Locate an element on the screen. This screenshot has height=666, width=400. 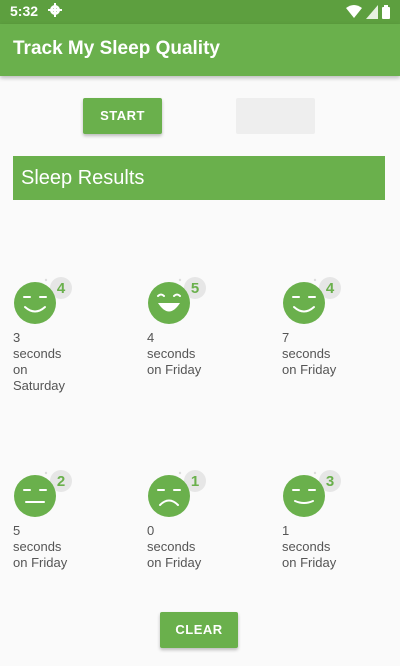
sleep-face-ok-icon: 3 is located at coordinates (312, 493).